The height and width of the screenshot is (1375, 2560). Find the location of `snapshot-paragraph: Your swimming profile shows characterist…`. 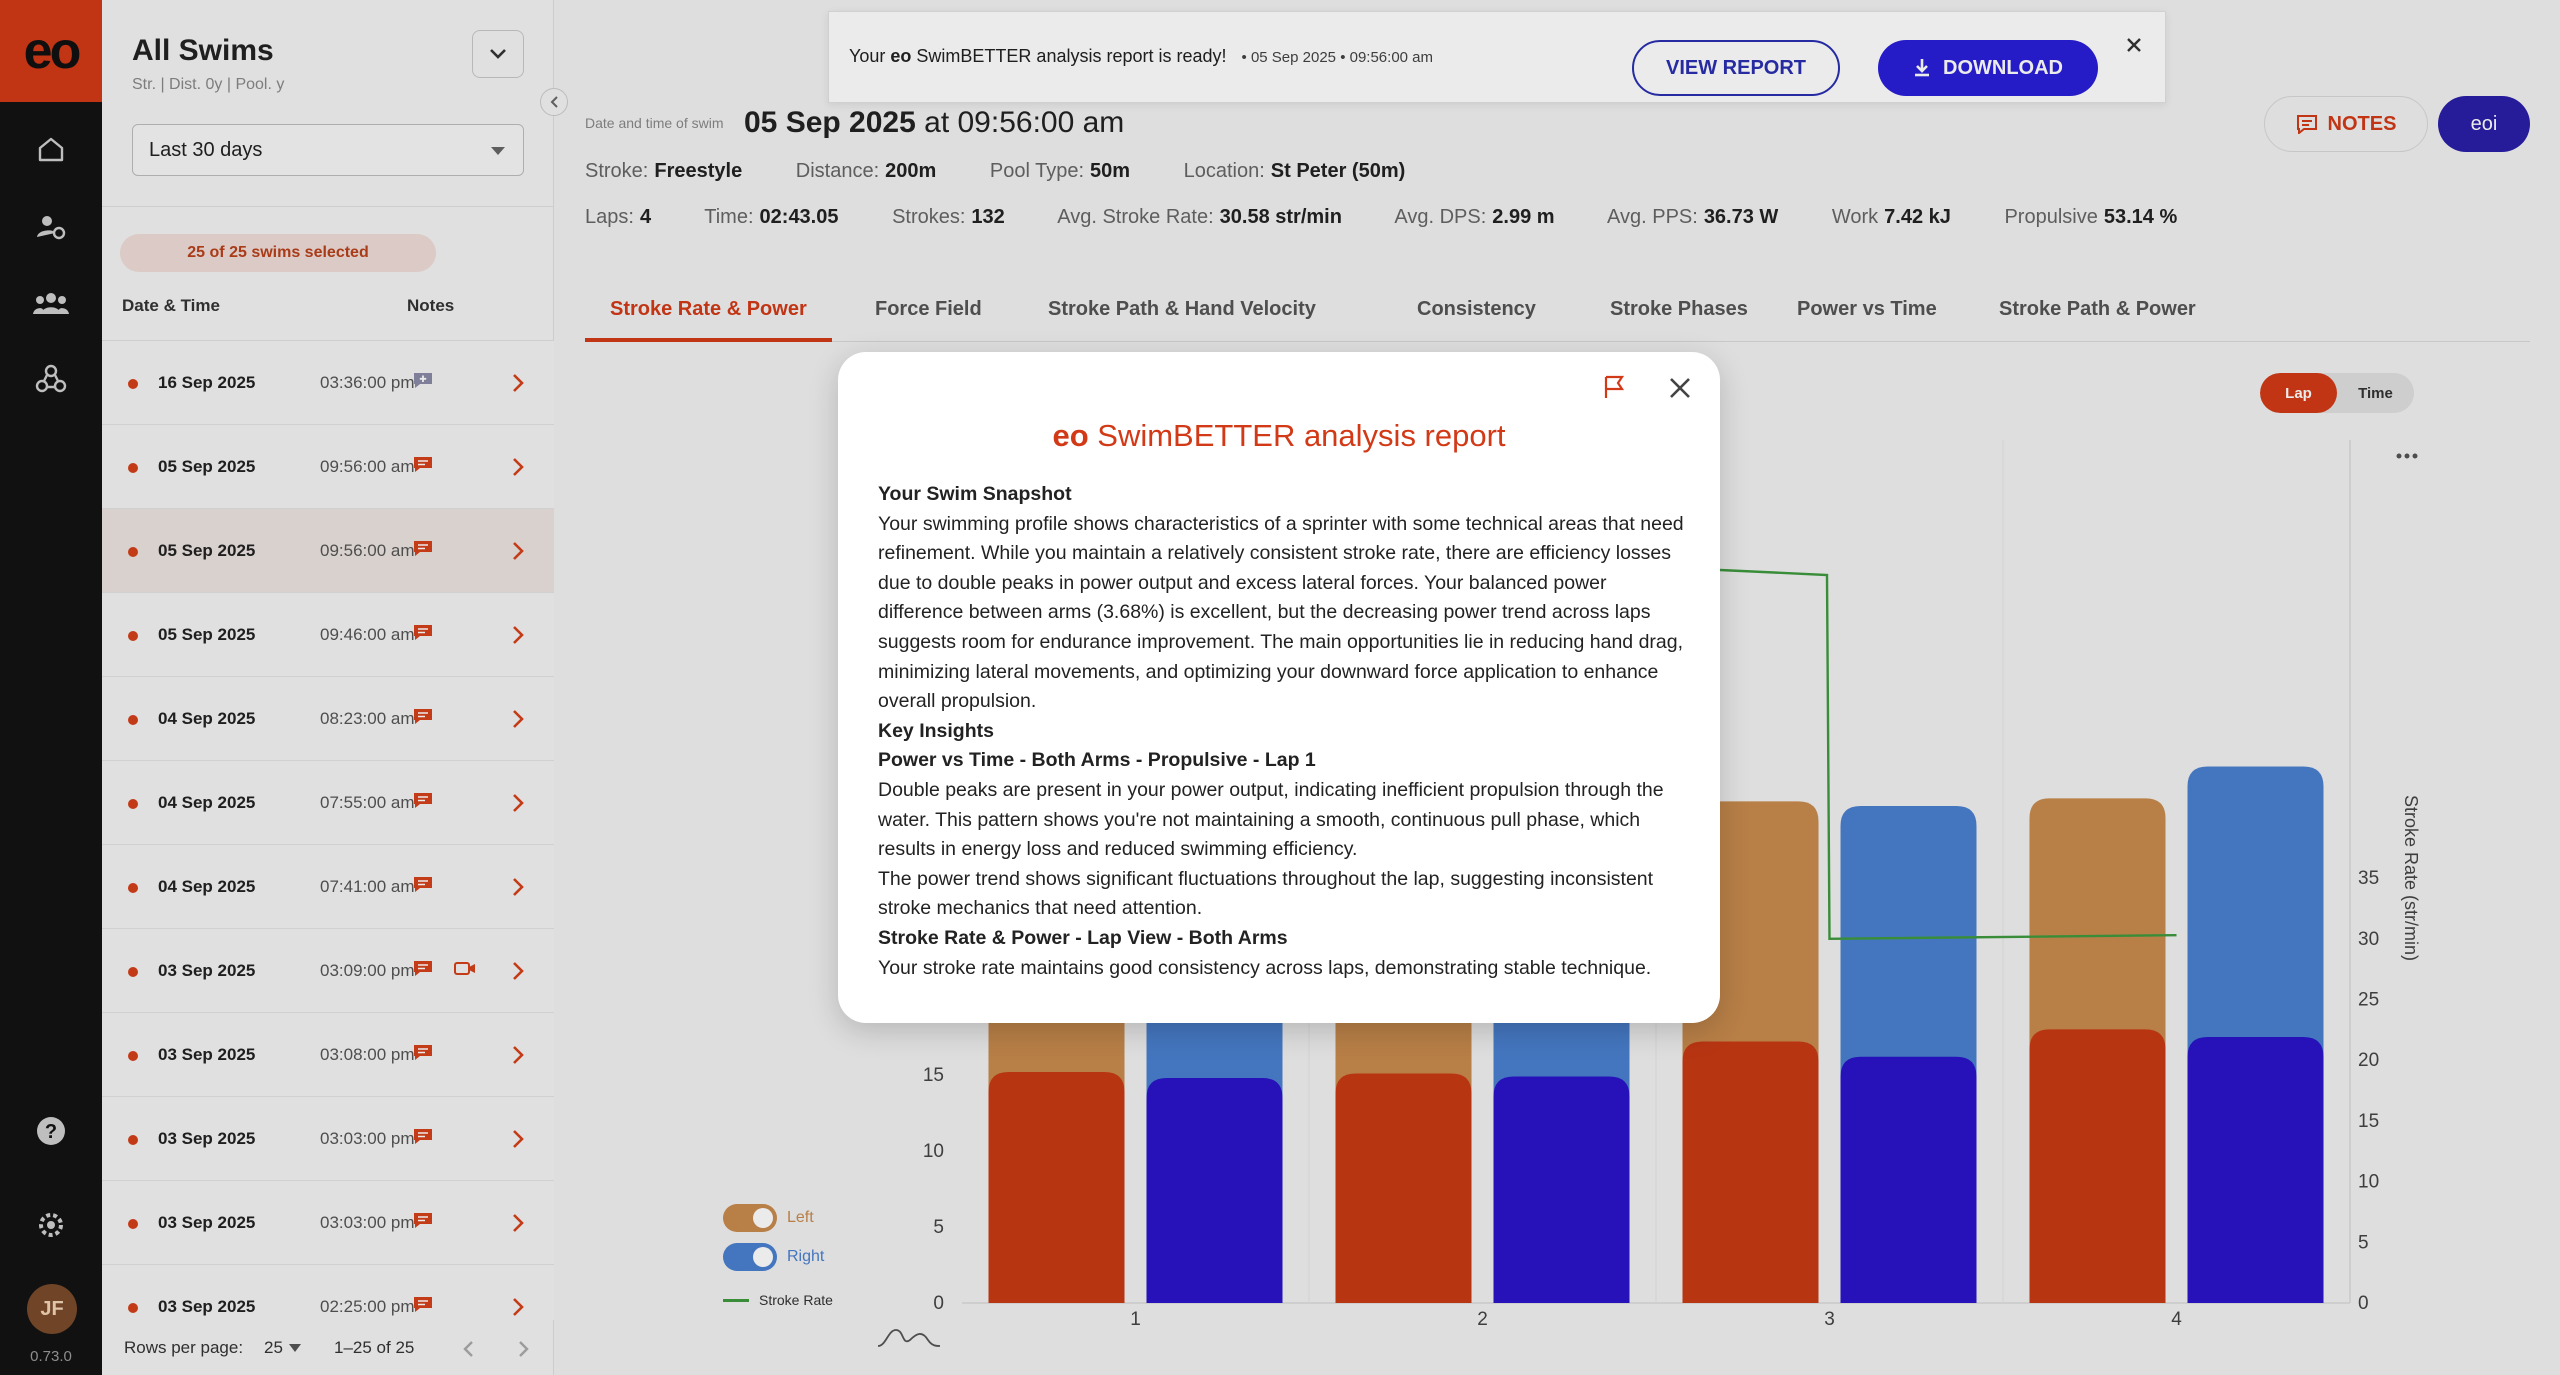

snapshot-paragraph: Your swimming profile shows characterist… is located at coordinates (1281, 612).